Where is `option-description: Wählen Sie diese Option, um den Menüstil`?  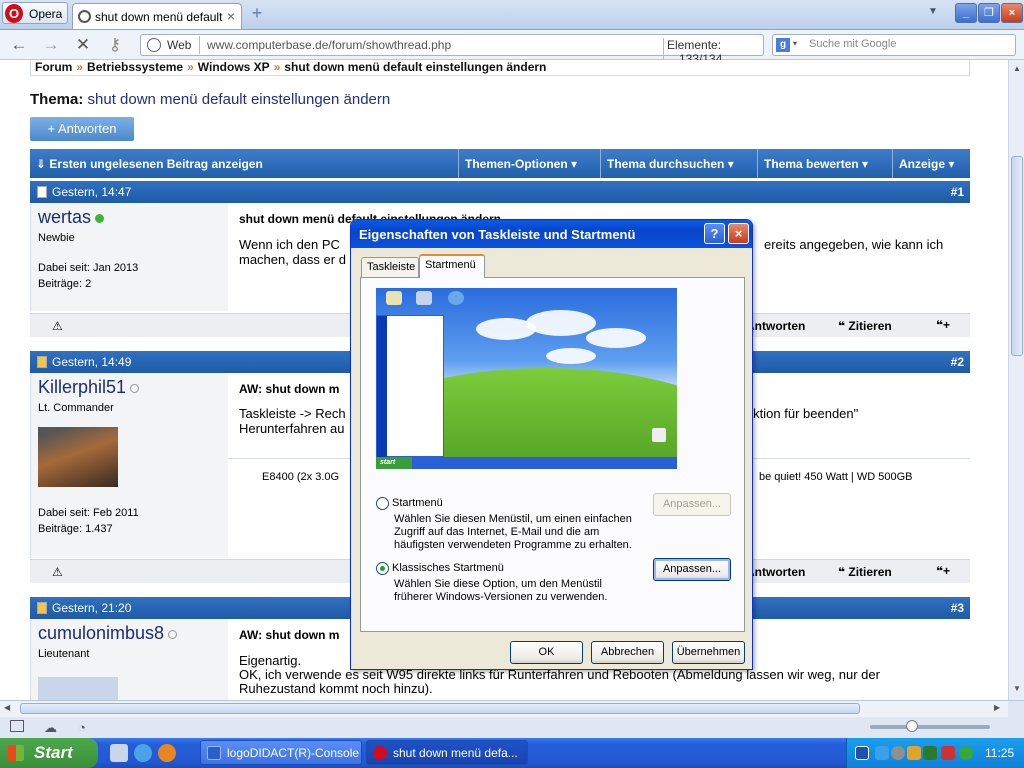
option-description: Wählen Sie diese Option, um den Menüstil is located at coordinates (498, 584).